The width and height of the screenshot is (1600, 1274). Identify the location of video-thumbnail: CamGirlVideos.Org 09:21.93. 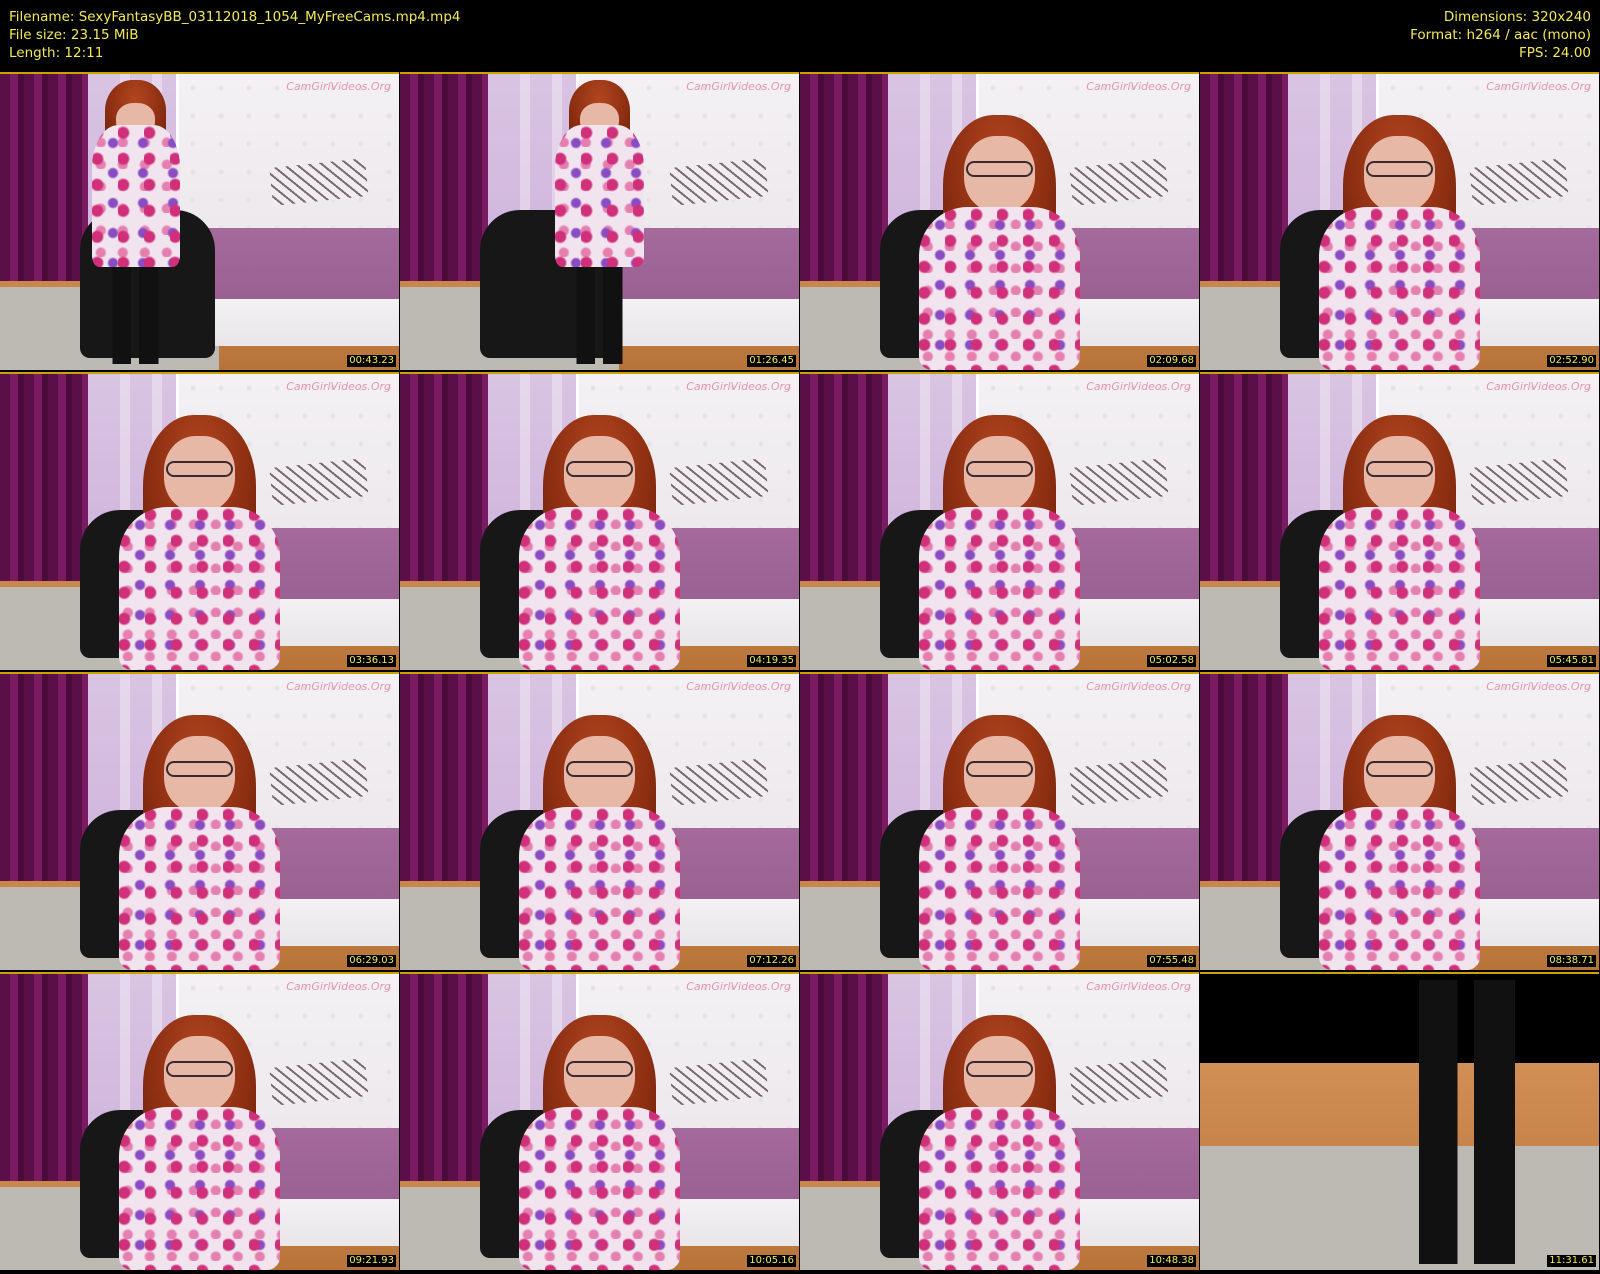
(199, 1121).